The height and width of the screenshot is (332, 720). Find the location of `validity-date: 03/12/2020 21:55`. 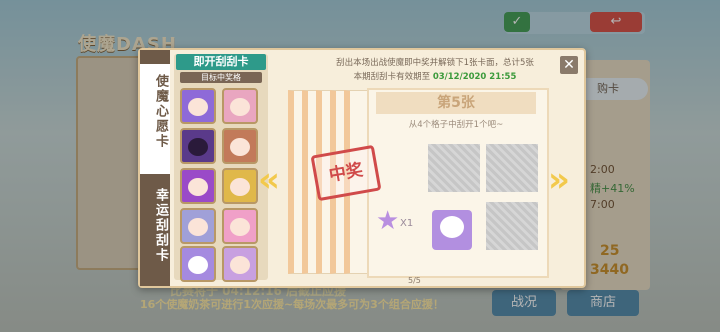

validity-date: 03/12/2020 21:55 is located at coordinates (474, 77).